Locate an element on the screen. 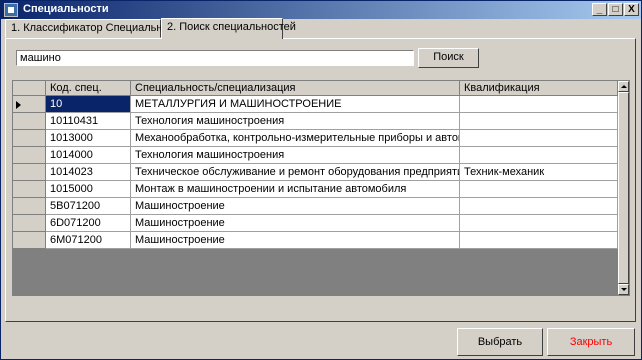  cell-qualification: Техник-механик is located at coordinates (539, 172).